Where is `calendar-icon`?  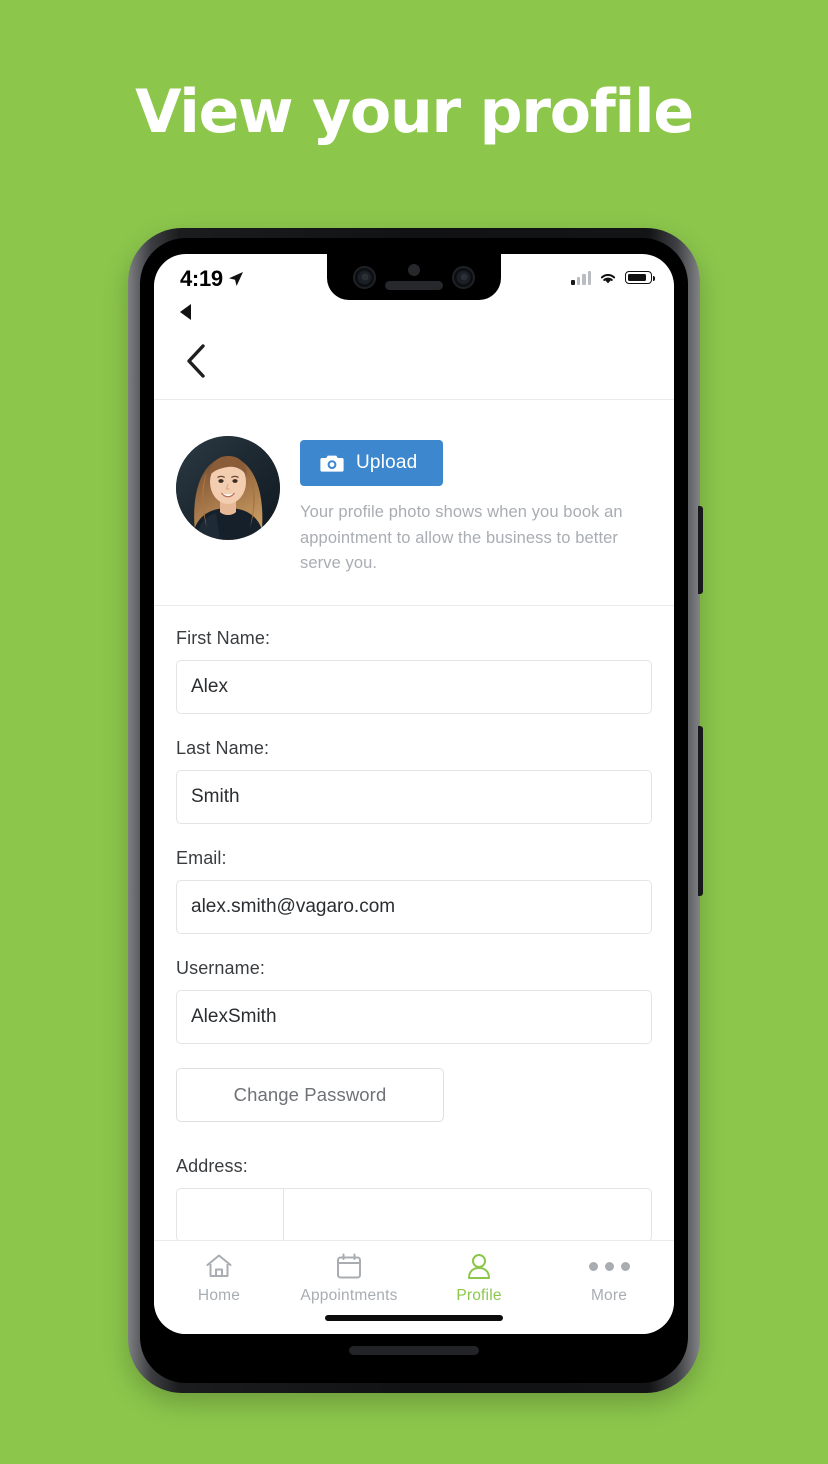 calendar-icon is located at coordinates (349, 1266).